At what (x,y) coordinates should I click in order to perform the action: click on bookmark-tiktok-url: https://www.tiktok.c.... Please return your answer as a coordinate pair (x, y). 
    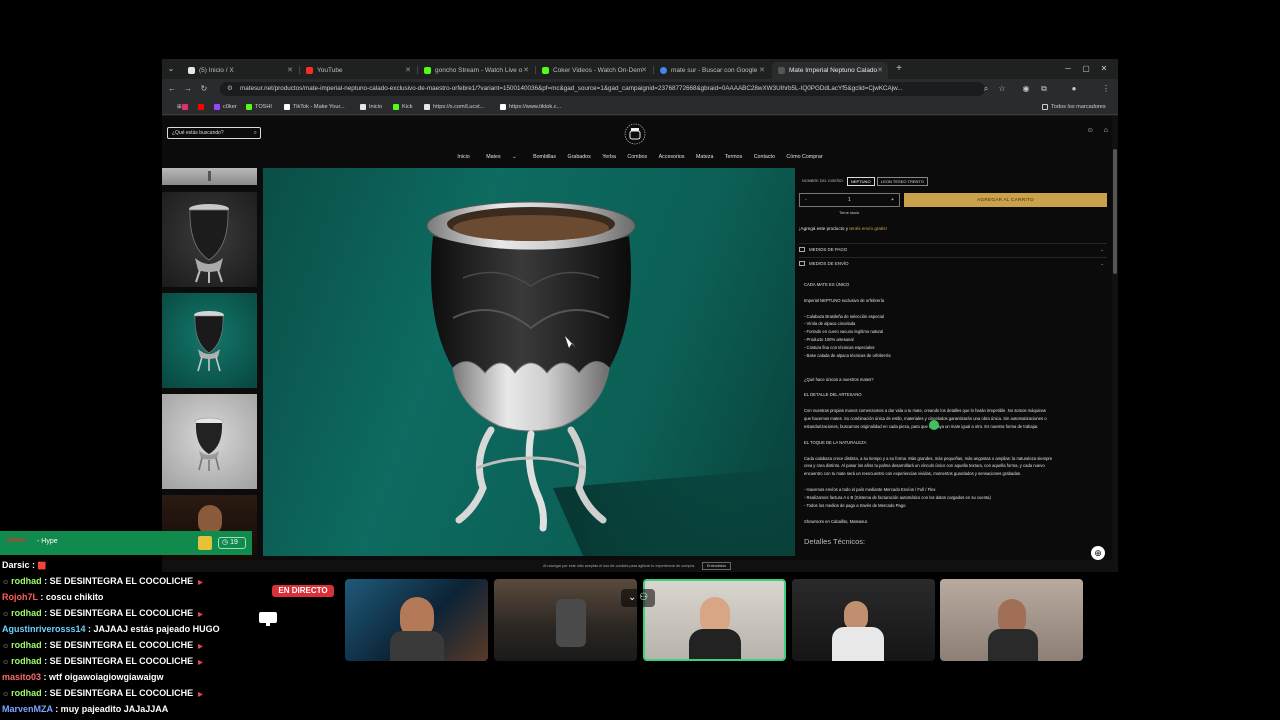
    Looking at the image, I should click on (530, 107).